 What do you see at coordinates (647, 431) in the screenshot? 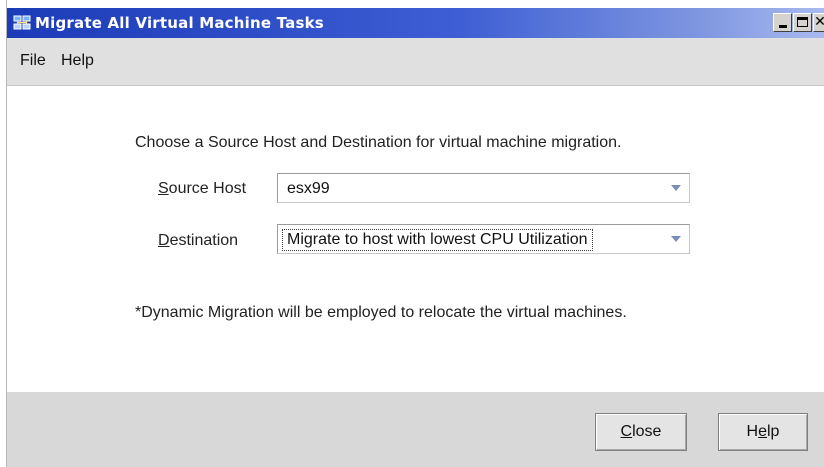
I see `close-button-rest: lose` at bounding box center [647, 431].